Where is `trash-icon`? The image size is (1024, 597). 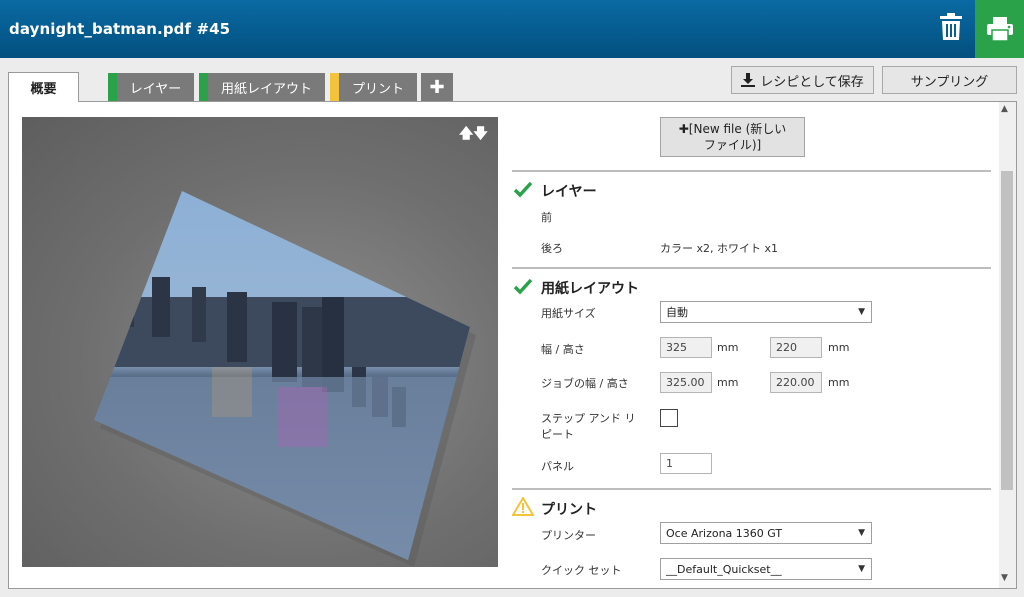
trash-icon is located at coordinates (952, 27).